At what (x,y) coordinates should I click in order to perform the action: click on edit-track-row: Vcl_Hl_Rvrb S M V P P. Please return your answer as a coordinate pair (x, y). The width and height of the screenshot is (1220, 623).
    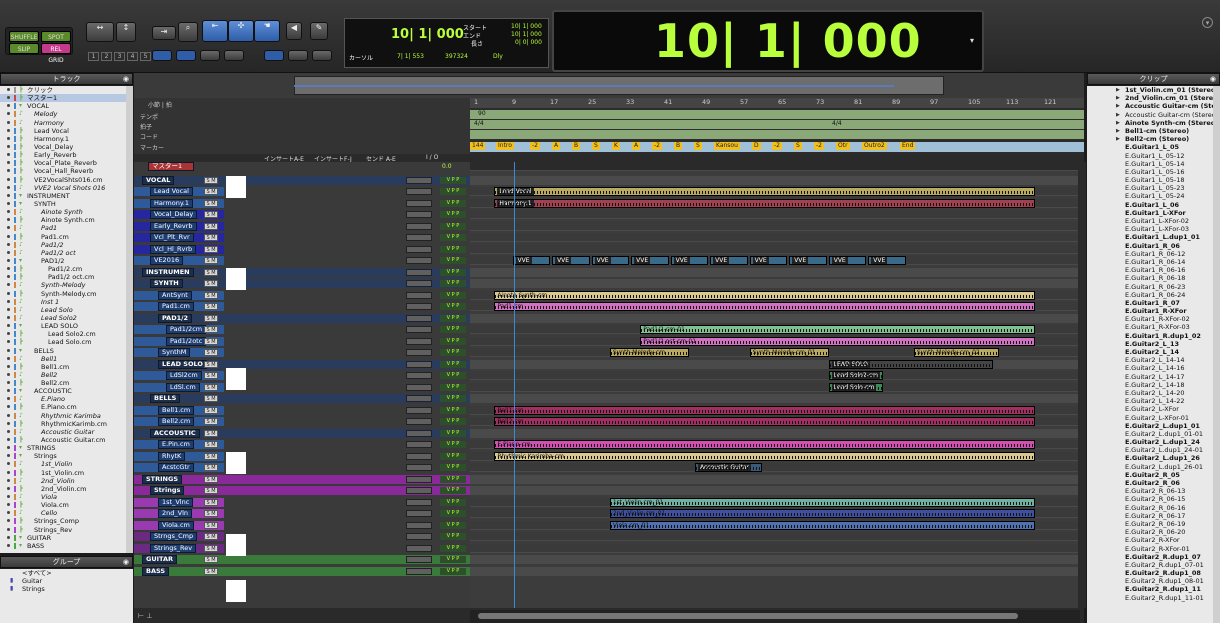
    Looking at the image, I should click on (302, 249).